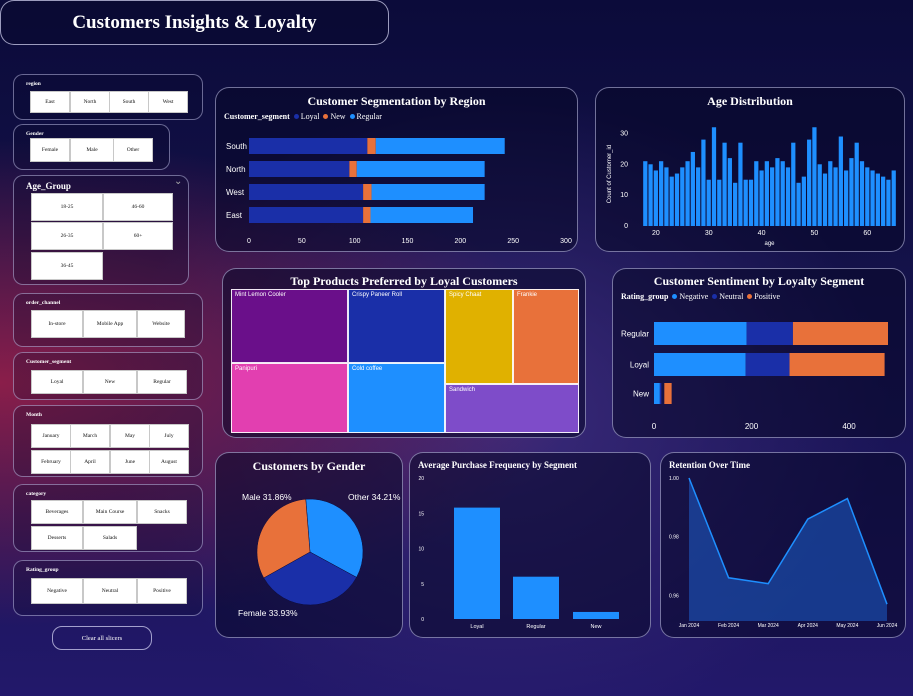 The height and width of the screenshot is (696, 913). What do you see at coordinates (518, 553) in the screenshot?
I see `frequency-chart: 0 5 10 15 20 Loyal Regular New` at bounding box center [518, 553].